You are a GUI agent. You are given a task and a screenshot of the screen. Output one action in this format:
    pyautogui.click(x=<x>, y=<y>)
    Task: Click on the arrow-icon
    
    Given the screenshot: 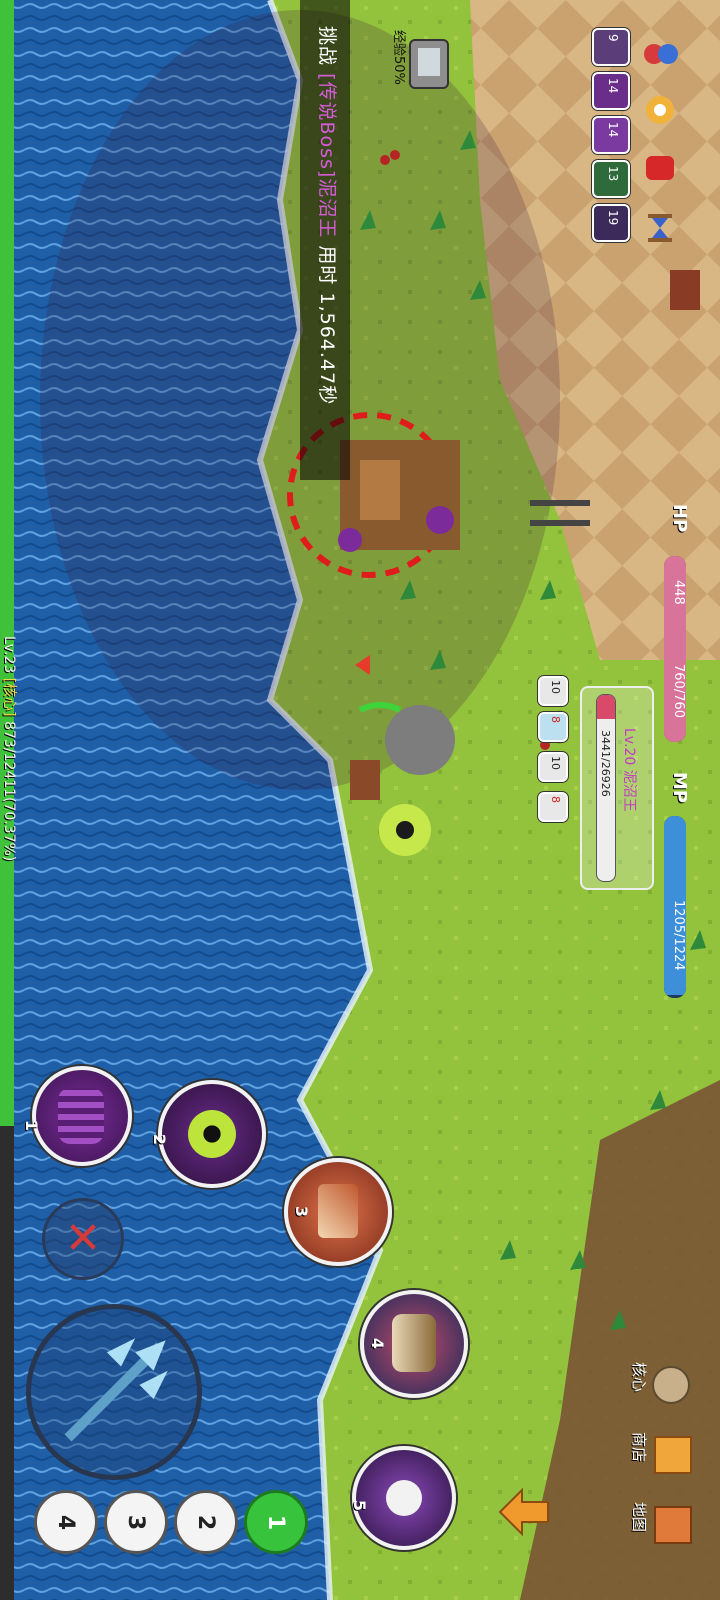 What is the action you would take?
    pyautogui.click(x=523, y=1512)
    